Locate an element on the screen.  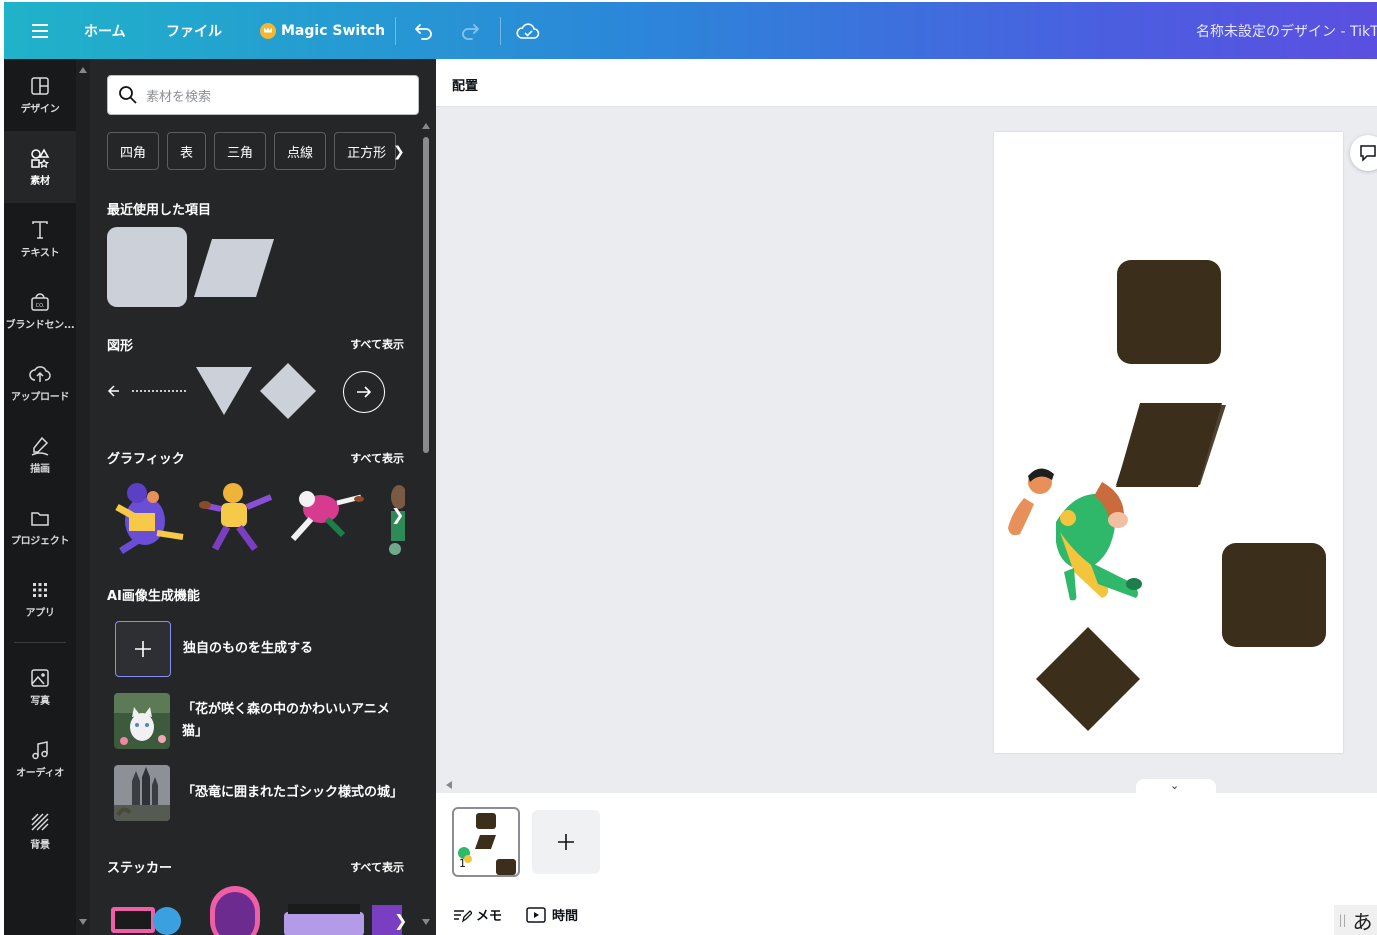
gothic-castle-thumbnail is located at coordinates (142, 793).